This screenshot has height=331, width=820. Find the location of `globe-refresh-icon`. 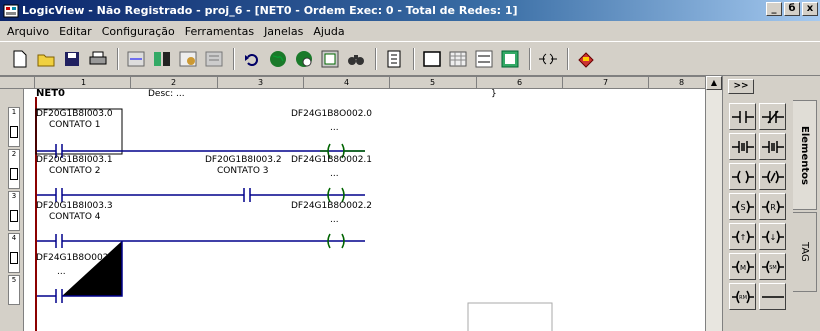

globe-refresh-icon is located at coordinates (303, 58).